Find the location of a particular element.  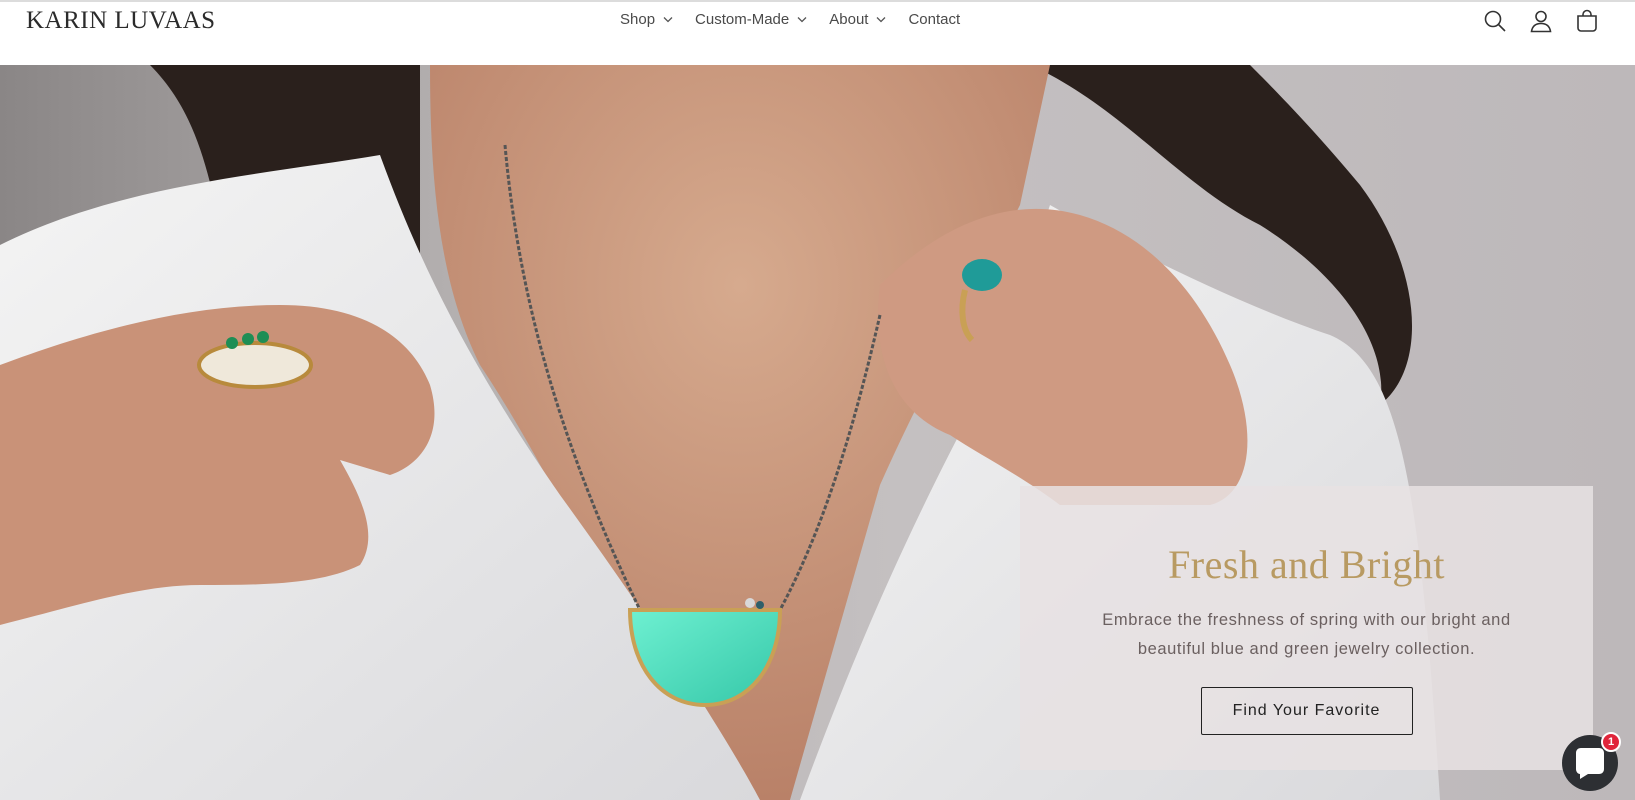

cart-button is located at coordinates (1587, 21).